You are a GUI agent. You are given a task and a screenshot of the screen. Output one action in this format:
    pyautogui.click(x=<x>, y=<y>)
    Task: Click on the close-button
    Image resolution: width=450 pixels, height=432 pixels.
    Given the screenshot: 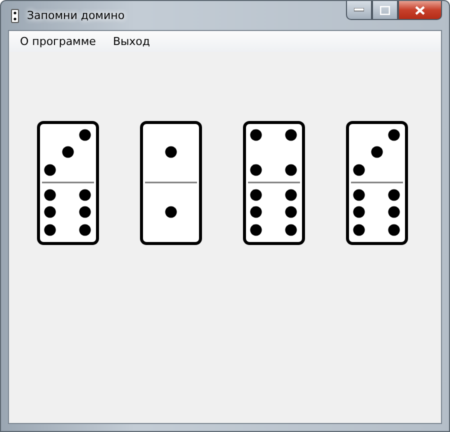 What is the action you would take?
    pyautogui.click(x=420, y=10)
    